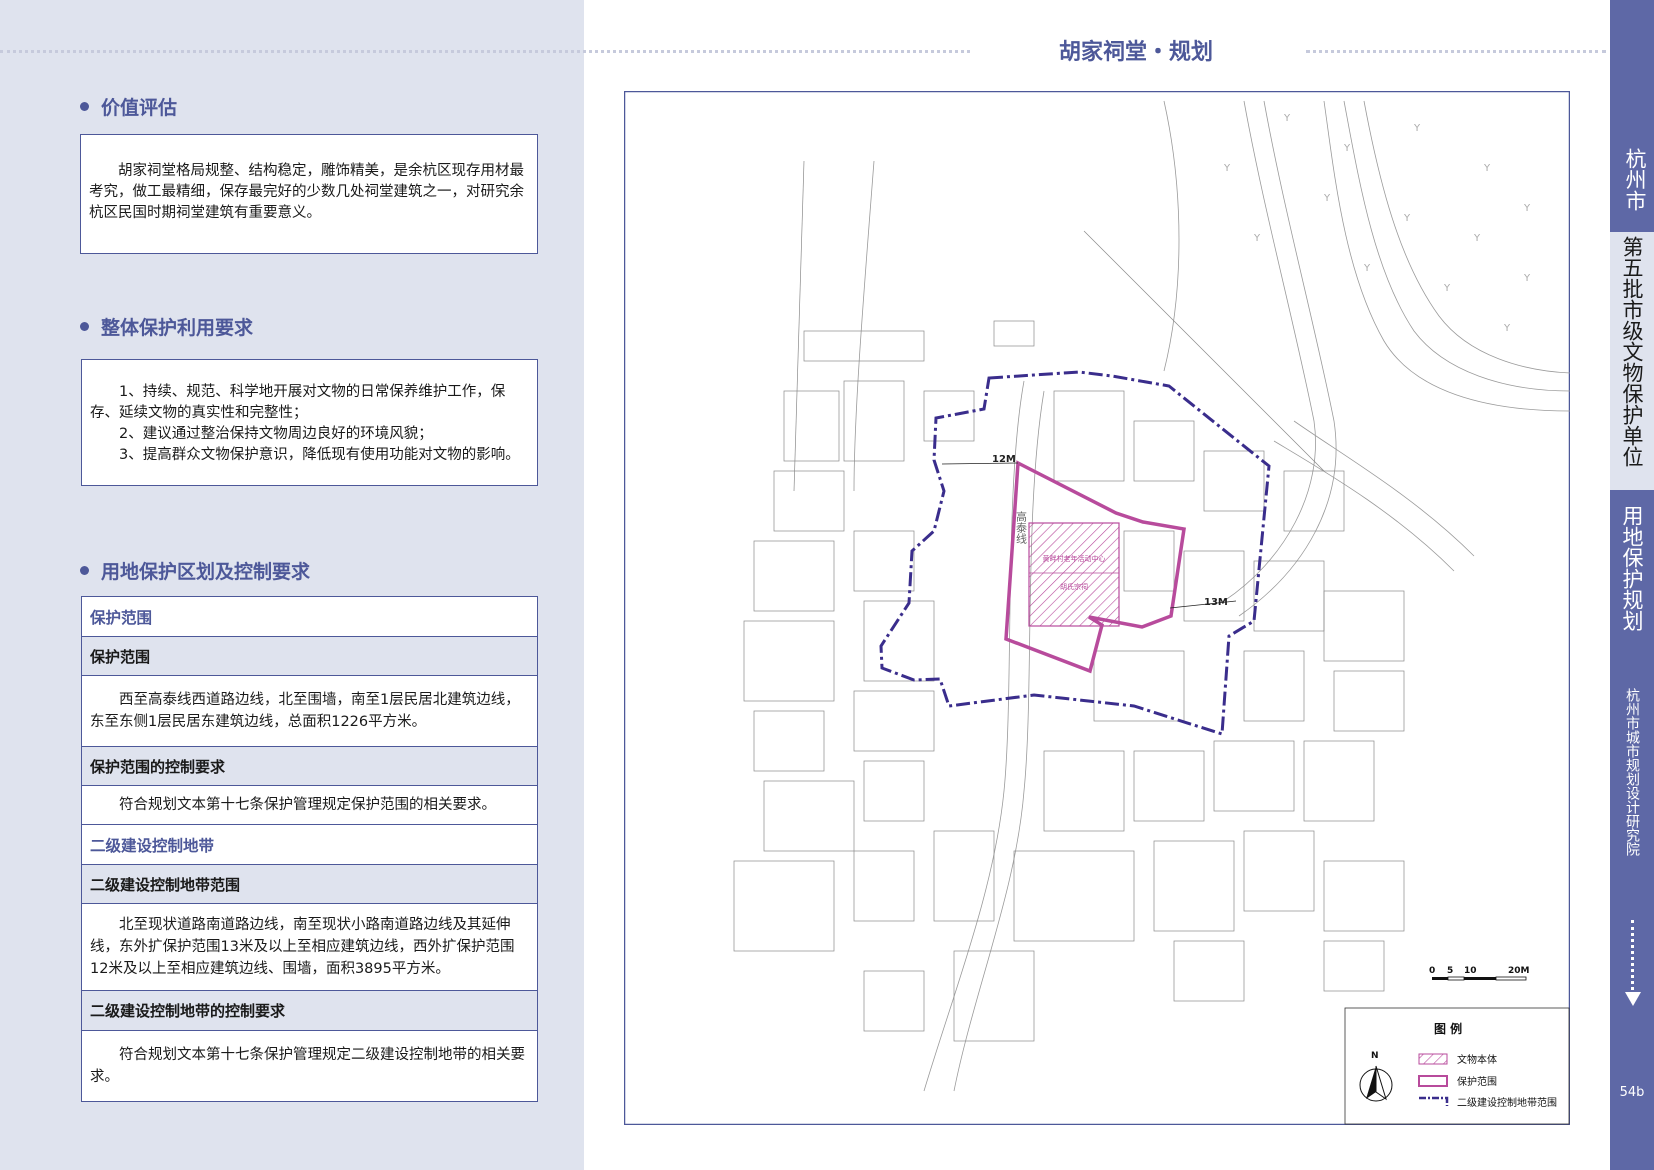  I want to click on map-legend: 图 例 N 文物本体 保护范围 二级建设控制地带范围, so click(1457, 1066).